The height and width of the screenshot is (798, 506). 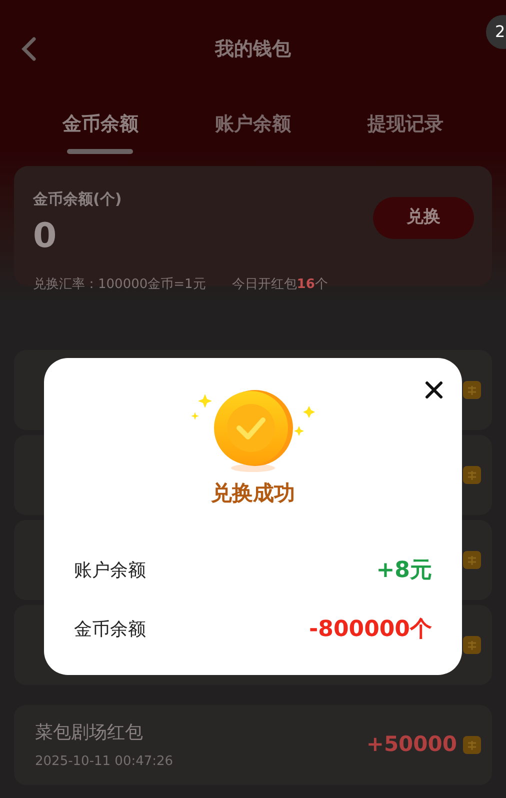 What do you see at coordinates (110, 570) in the screenshot?
I see `dialog-row-label: 账户余额` at bounding box center [110, 570].